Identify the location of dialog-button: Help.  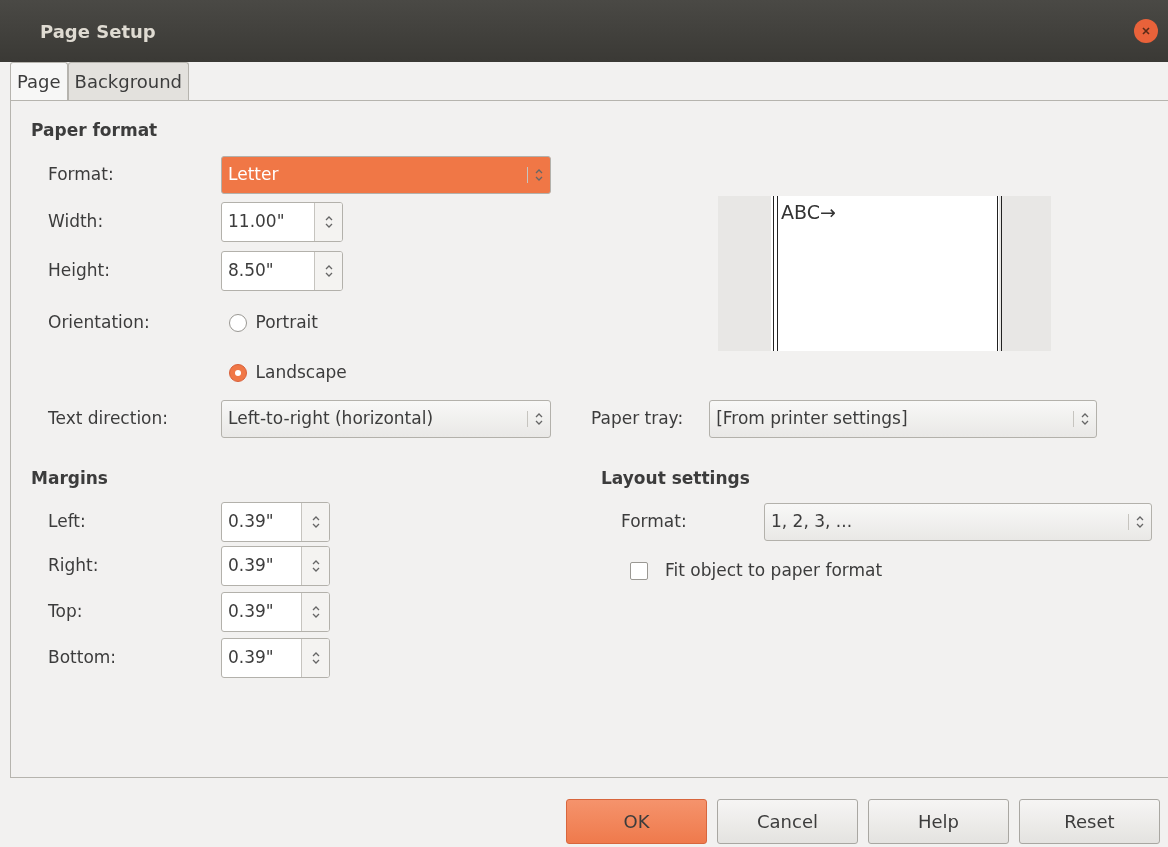
(938, 821).